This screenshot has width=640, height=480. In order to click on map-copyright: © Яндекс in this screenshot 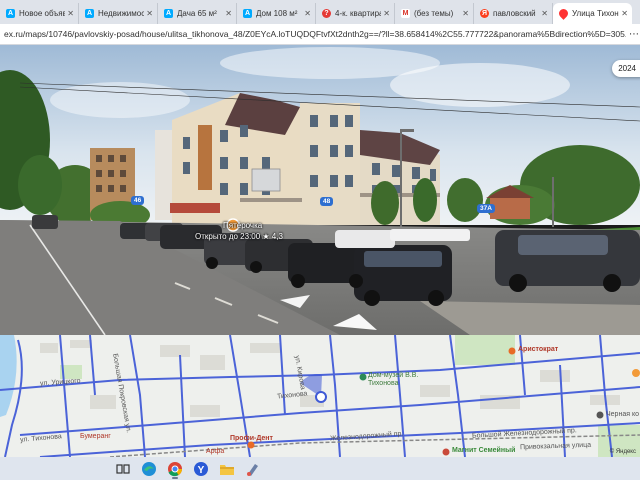, I will do `click(622, 452)`.